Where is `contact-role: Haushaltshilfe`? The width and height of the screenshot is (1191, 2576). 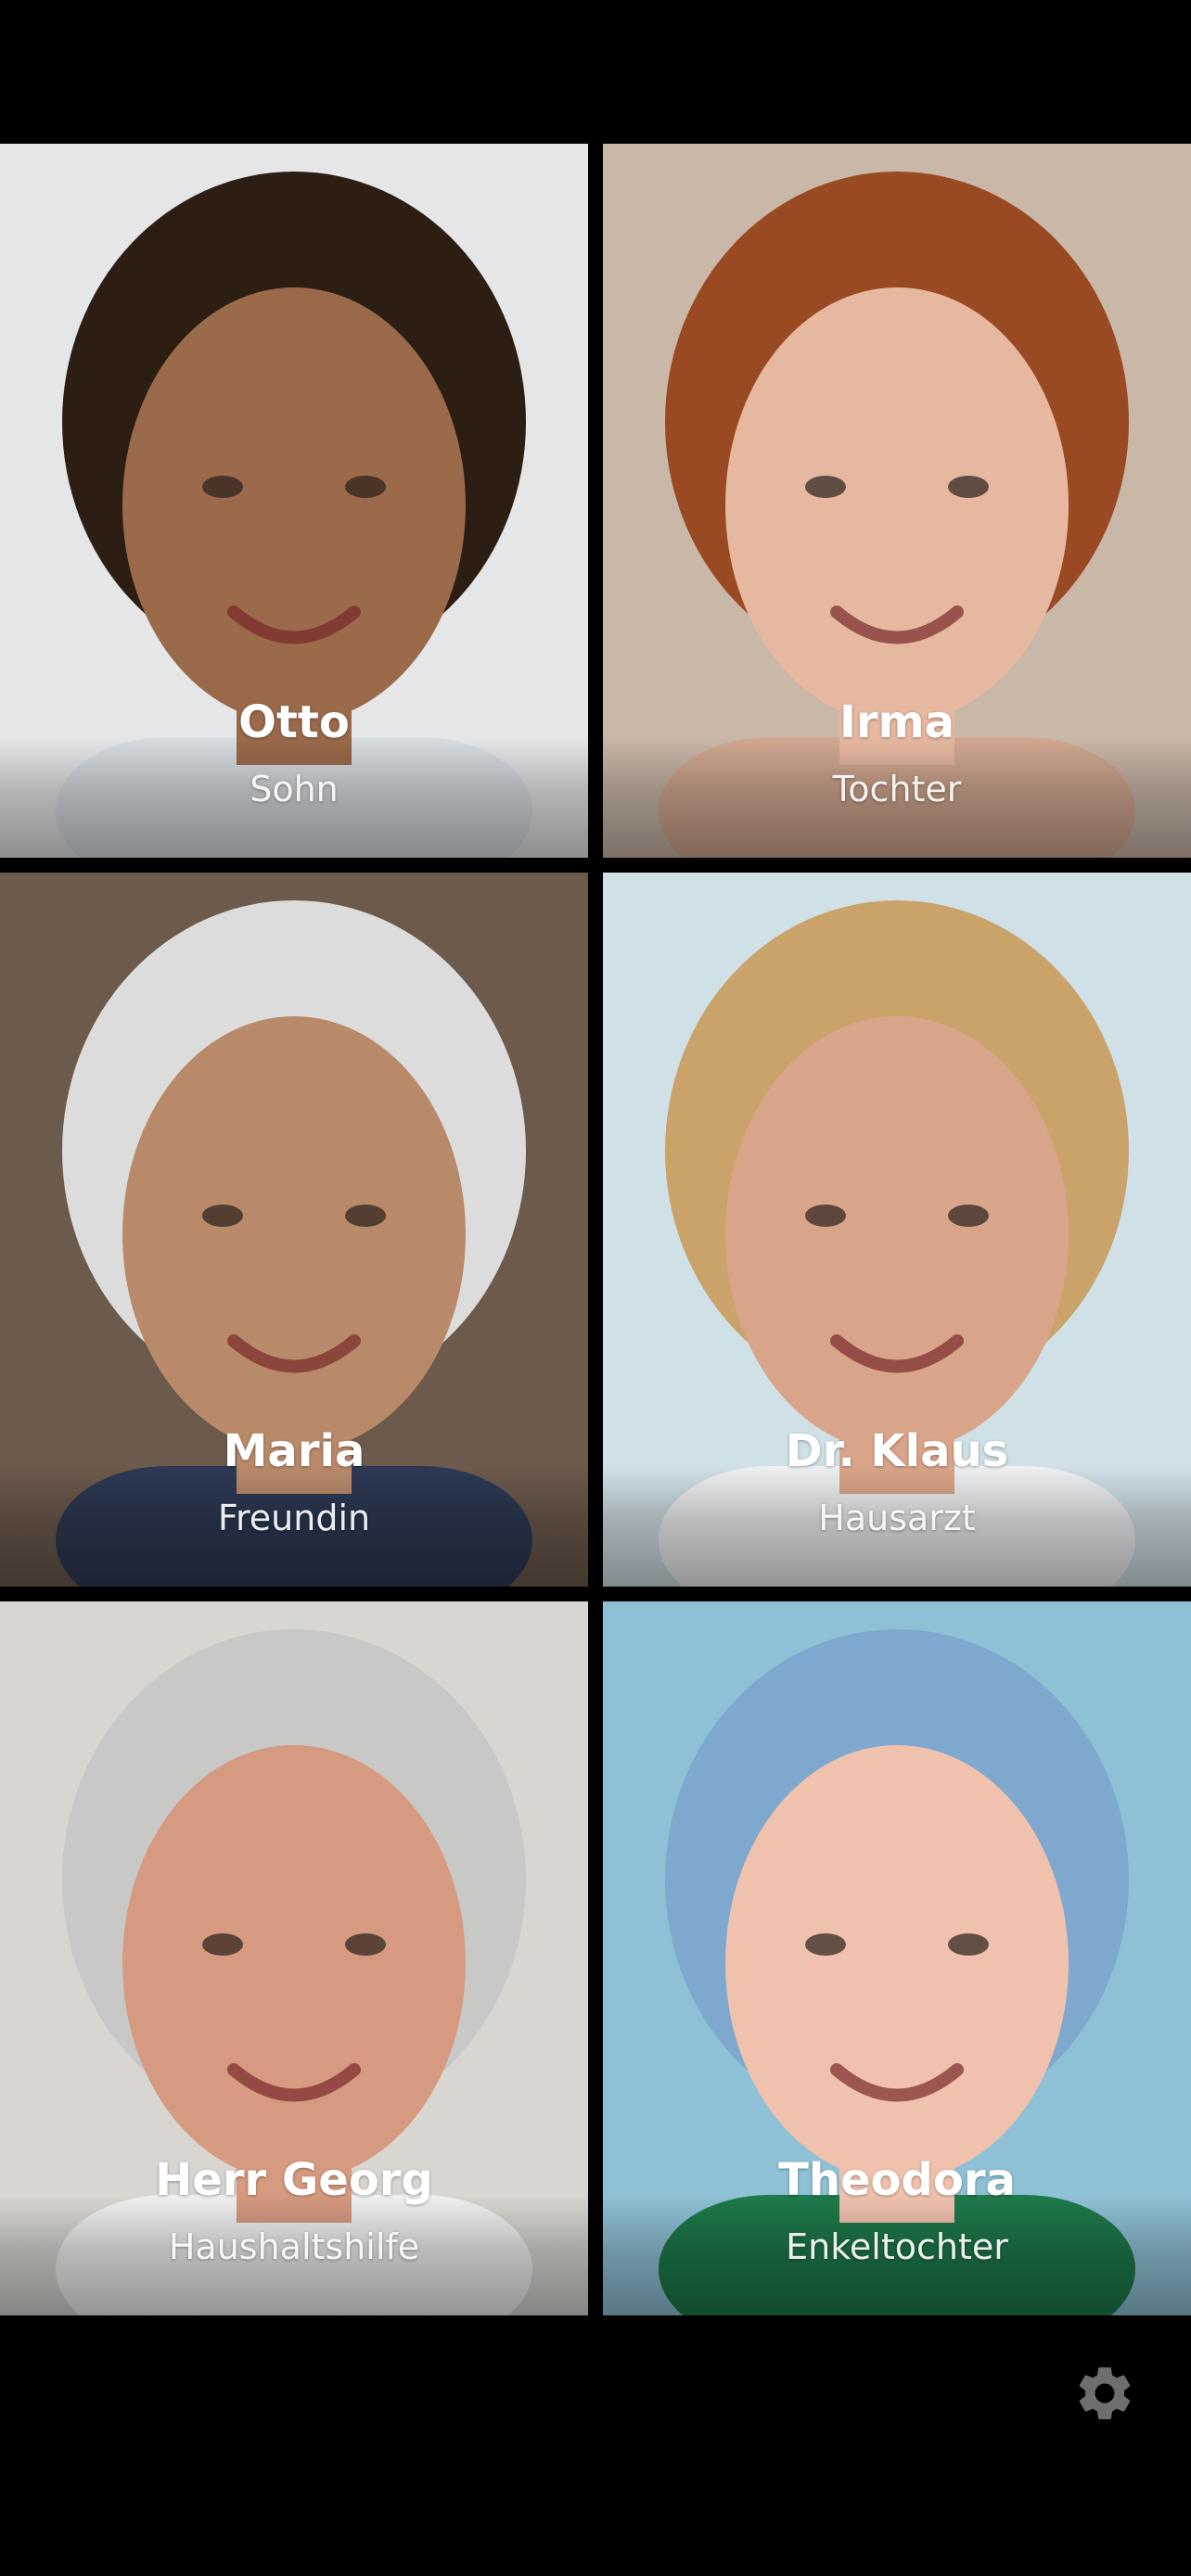
contact-role: Haushaltshilfe is located at coordinates (294, 2246).